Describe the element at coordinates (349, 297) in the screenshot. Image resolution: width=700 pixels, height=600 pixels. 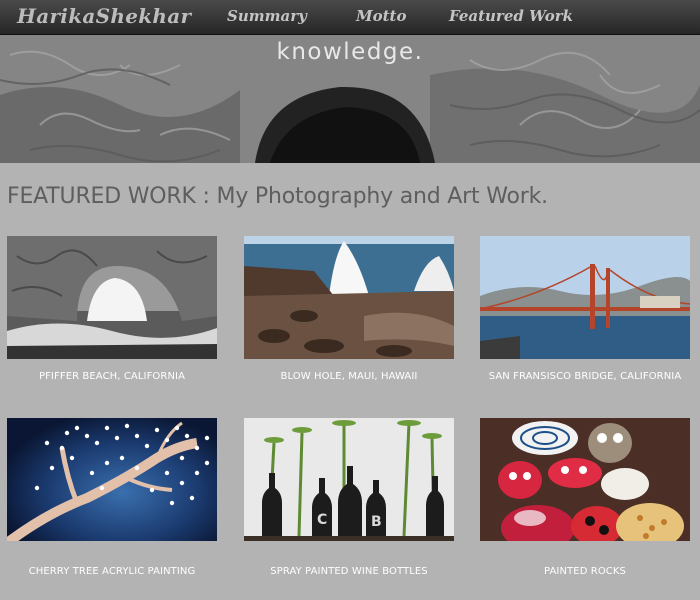
I see `blow-hole-photo` at that location.